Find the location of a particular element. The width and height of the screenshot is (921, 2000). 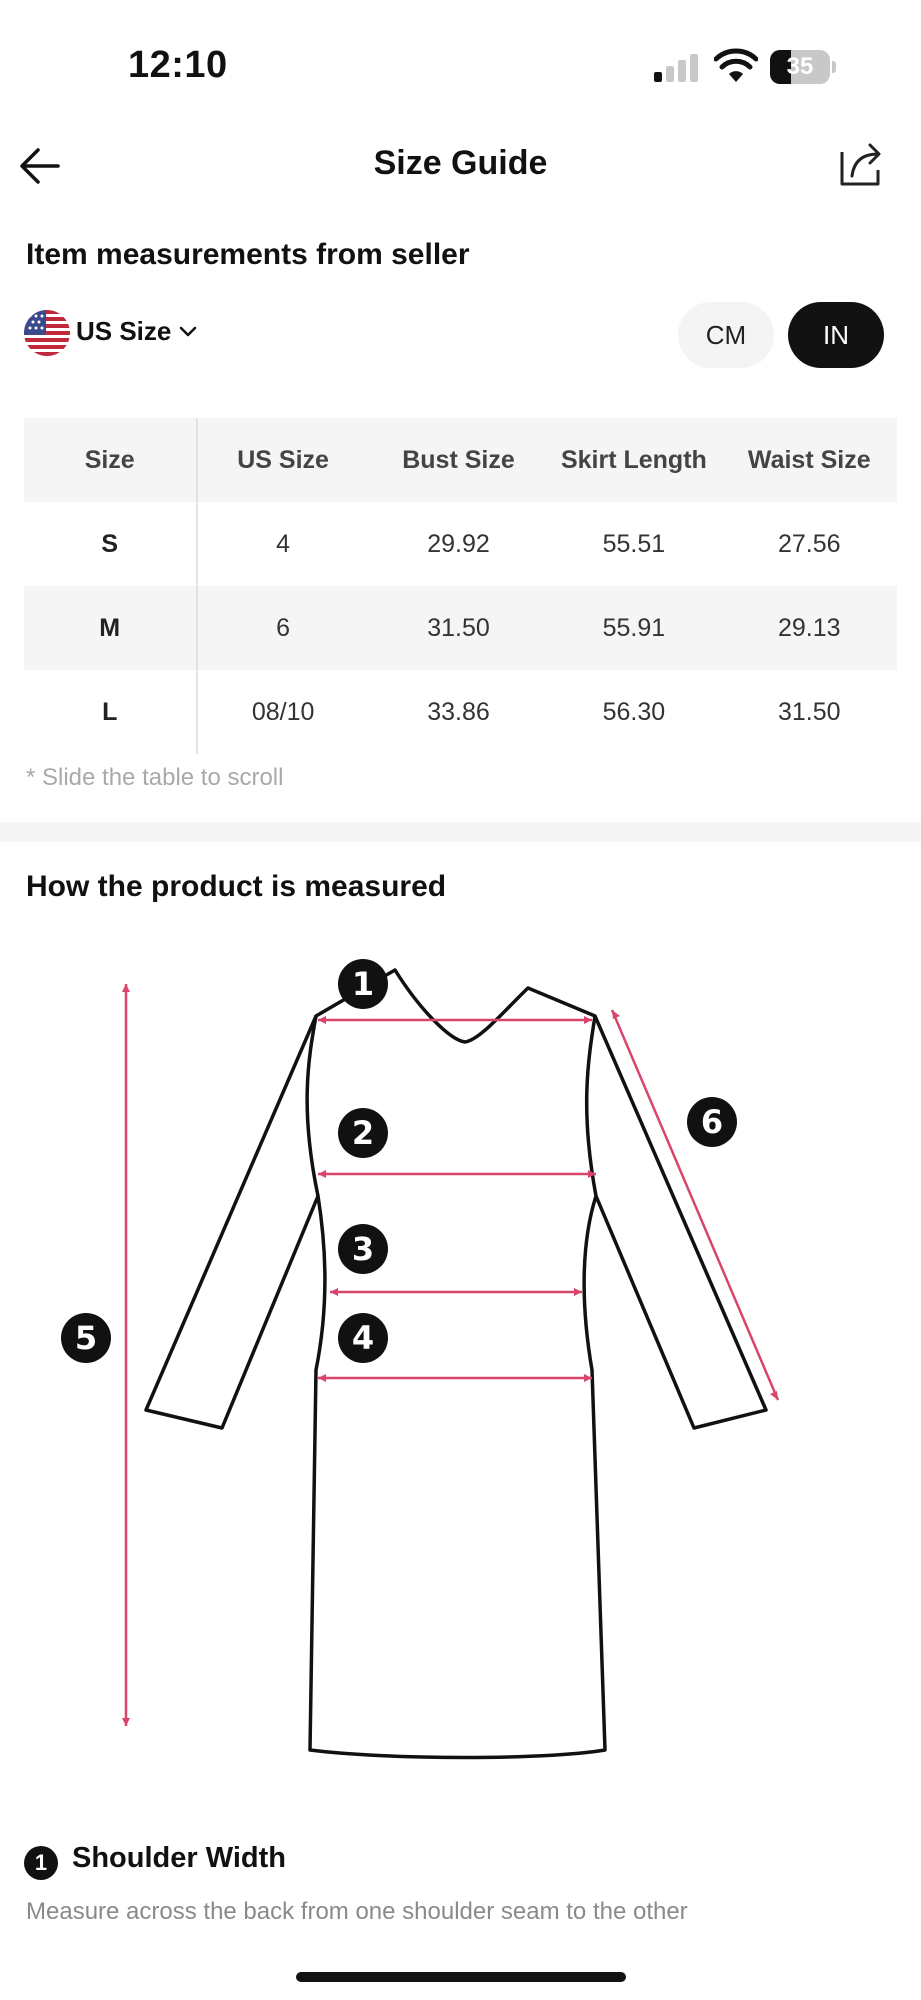

table-header-cell: Size is located at coordinates (109, 459).